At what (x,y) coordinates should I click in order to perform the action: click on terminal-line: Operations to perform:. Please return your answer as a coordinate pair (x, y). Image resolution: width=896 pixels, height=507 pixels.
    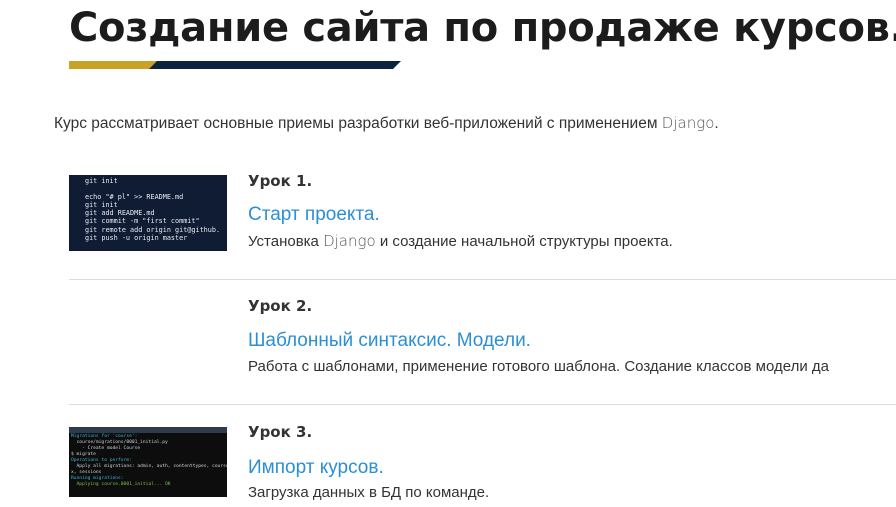
    Looking at the image, I should click on (101, 460).